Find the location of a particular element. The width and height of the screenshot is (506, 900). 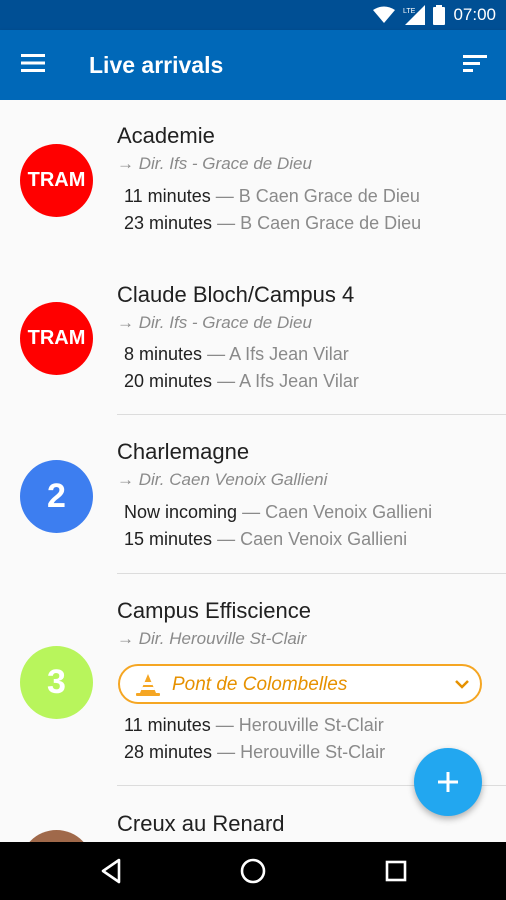

status-time: 07:00 is located at coordinates (474, 14).